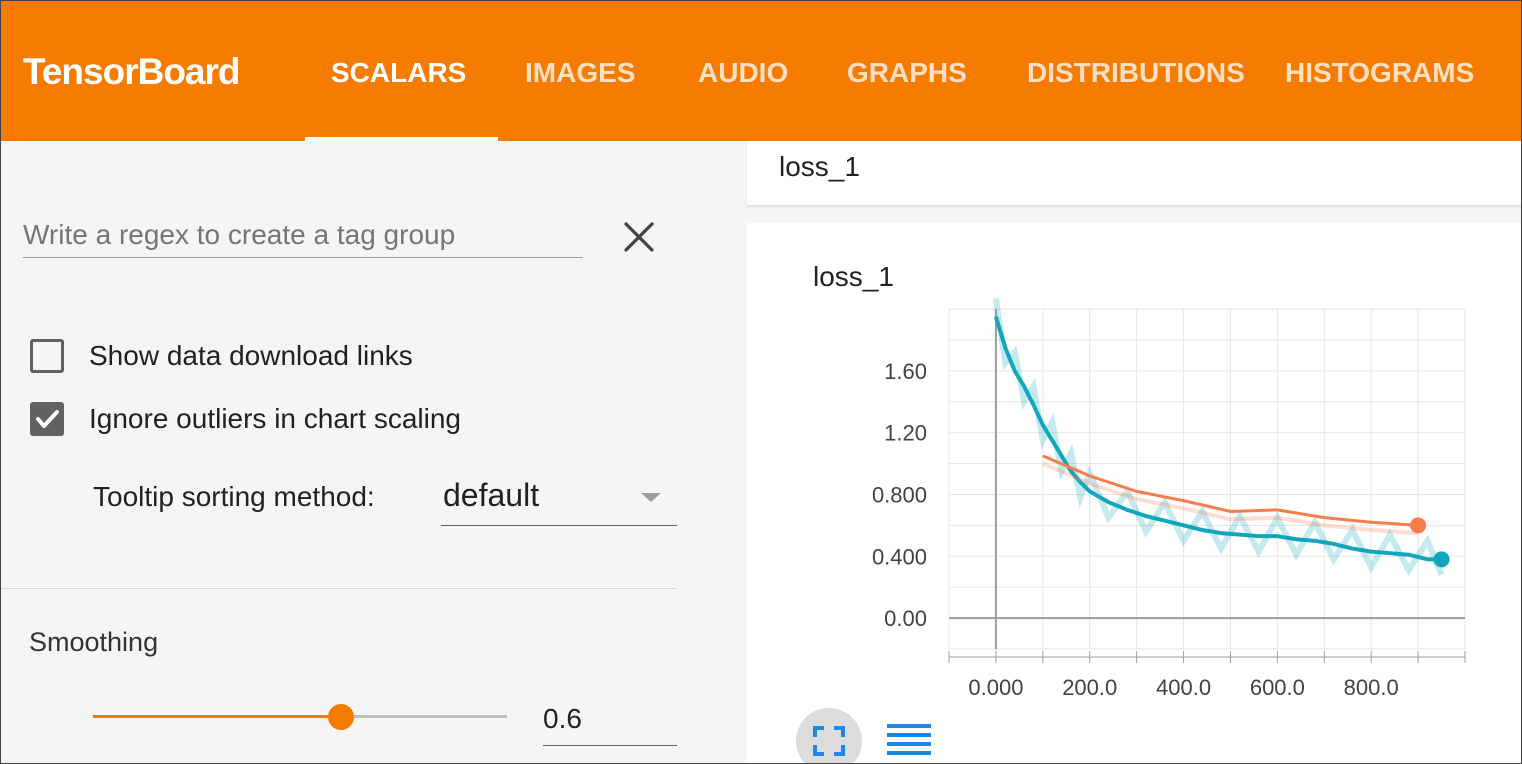 This screenshot has height=764, width=1522. Describe the element at coordinates (899, 494) in the screenshot. I see `y-tick-label: 0.800` at that location.